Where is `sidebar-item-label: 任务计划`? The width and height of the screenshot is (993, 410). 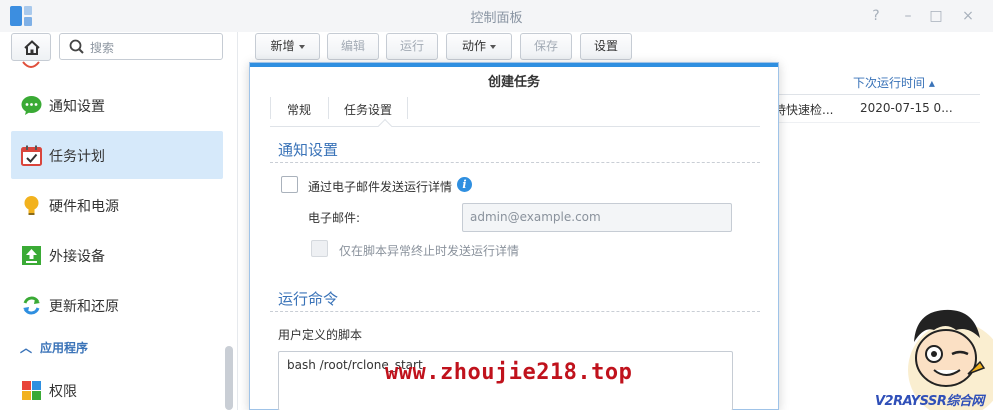
sidebar-item-label: 任务计划 is located at coordinates (77, 157).